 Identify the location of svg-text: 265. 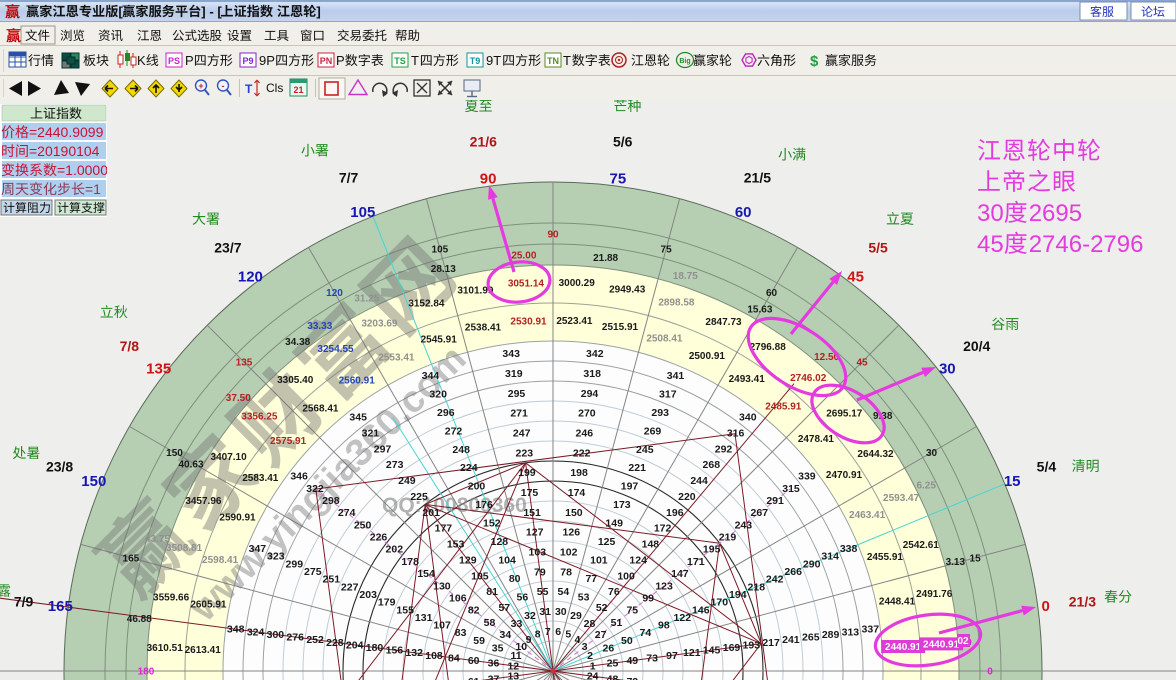
(811, 638).